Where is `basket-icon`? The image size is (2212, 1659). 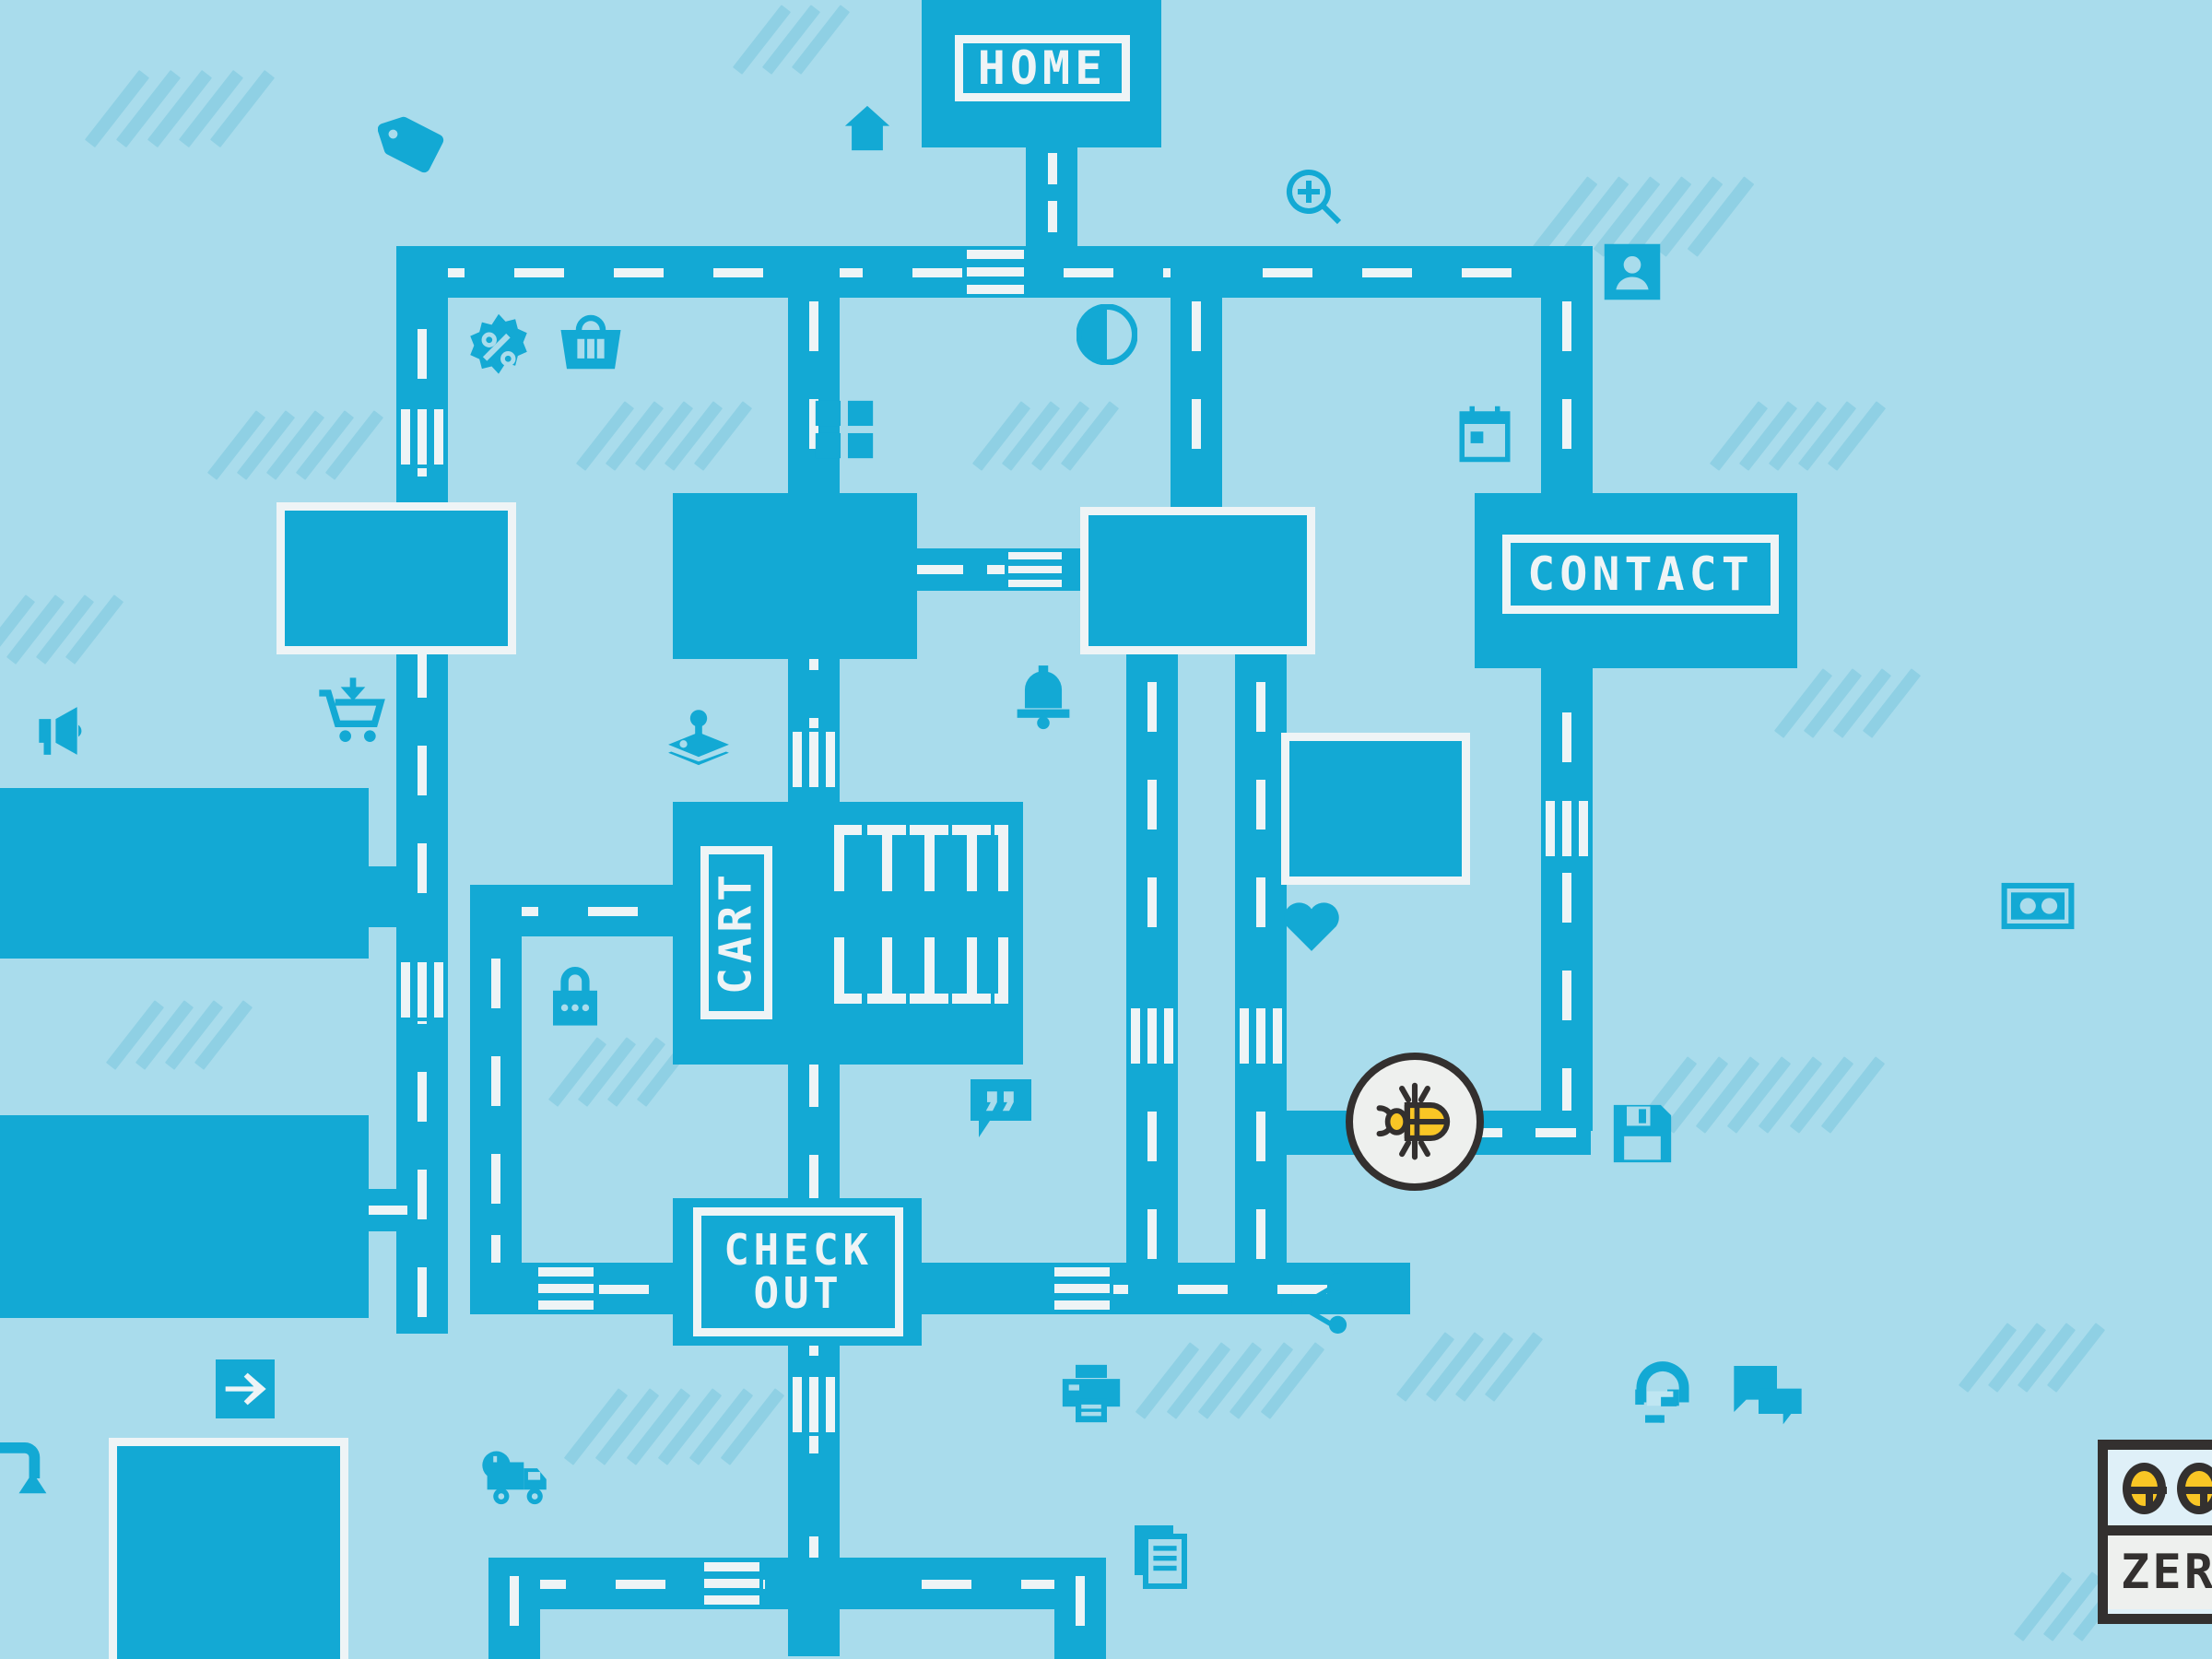 basket-icon is located at coordinates (591, 342).